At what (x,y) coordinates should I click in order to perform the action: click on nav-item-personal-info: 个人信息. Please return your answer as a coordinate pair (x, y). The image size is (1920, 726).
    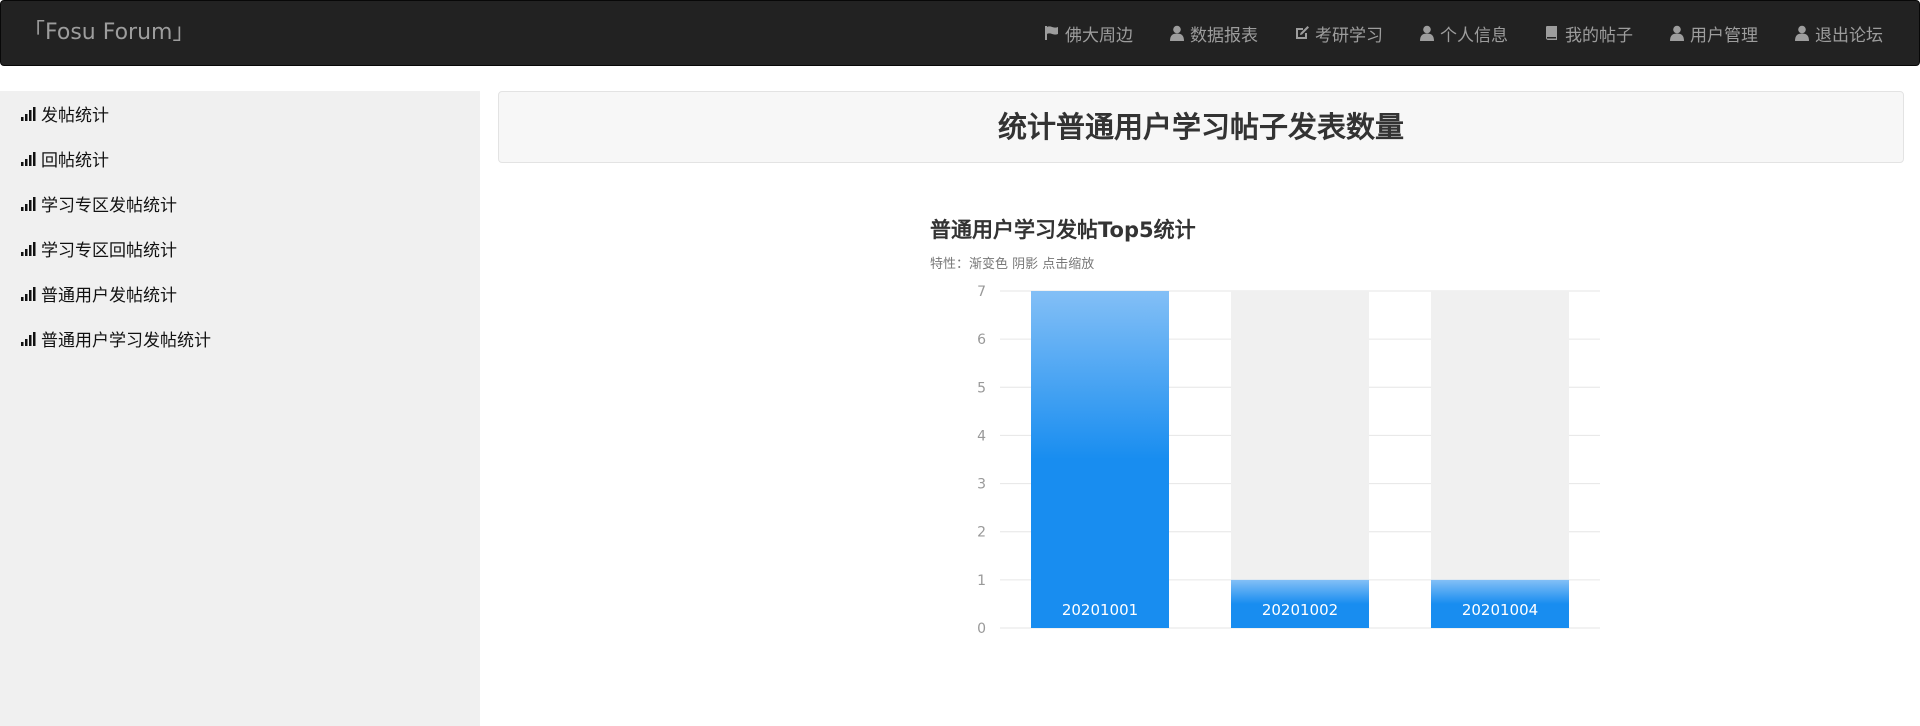
    Looking at the image, I should click on (1463, 33).